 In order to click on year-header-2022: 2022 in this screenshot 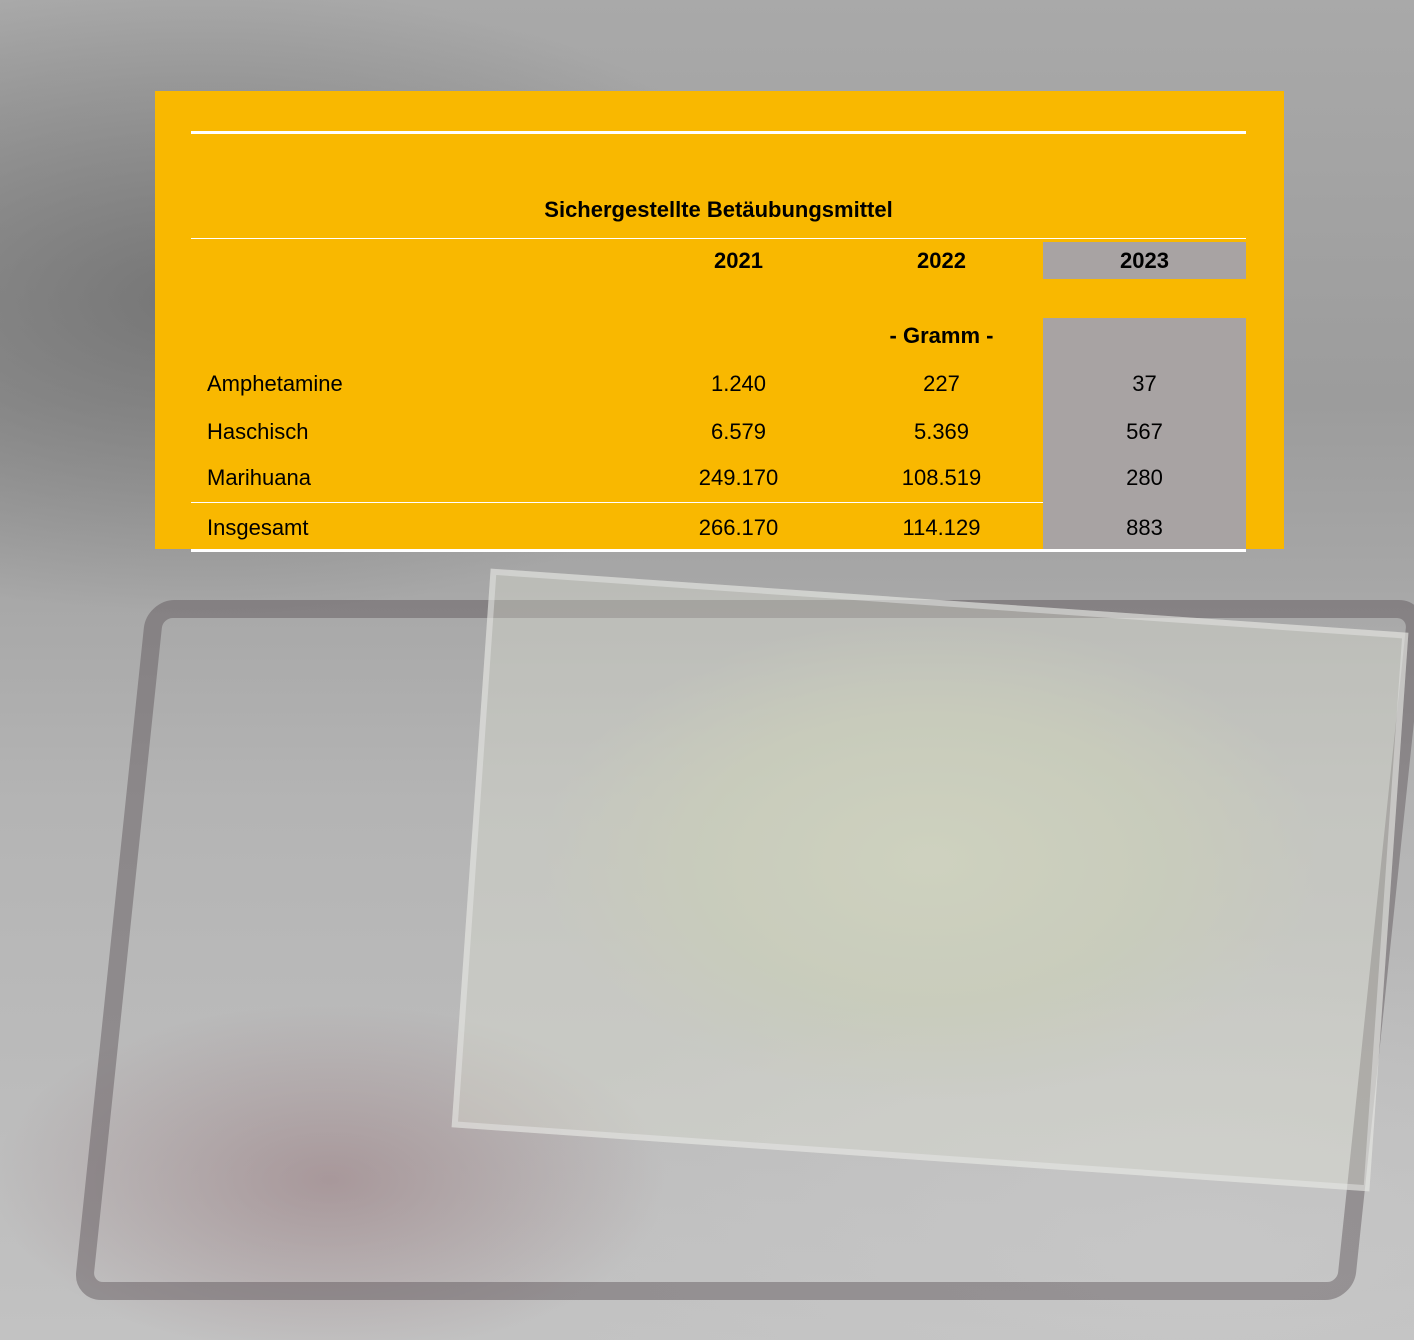, I will do `click(941, 260)`.